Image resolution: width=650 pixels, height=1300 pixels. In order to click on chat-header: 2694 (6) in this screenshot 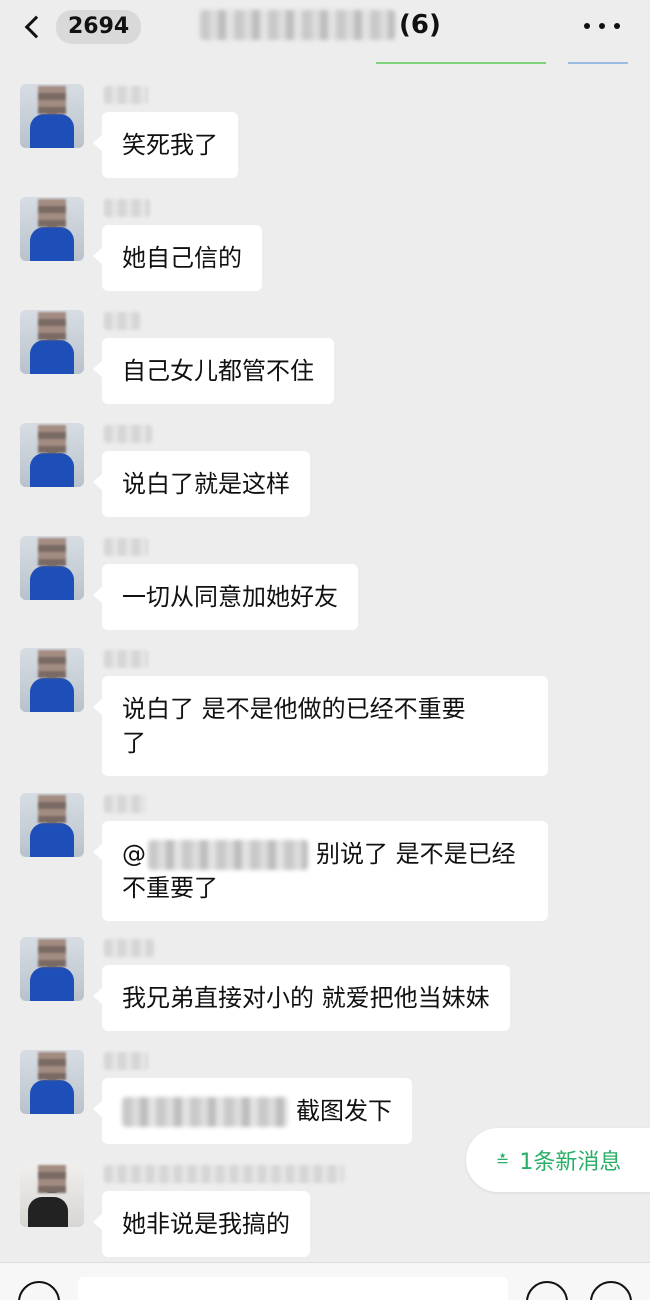, I will do `click(325, 31)`.